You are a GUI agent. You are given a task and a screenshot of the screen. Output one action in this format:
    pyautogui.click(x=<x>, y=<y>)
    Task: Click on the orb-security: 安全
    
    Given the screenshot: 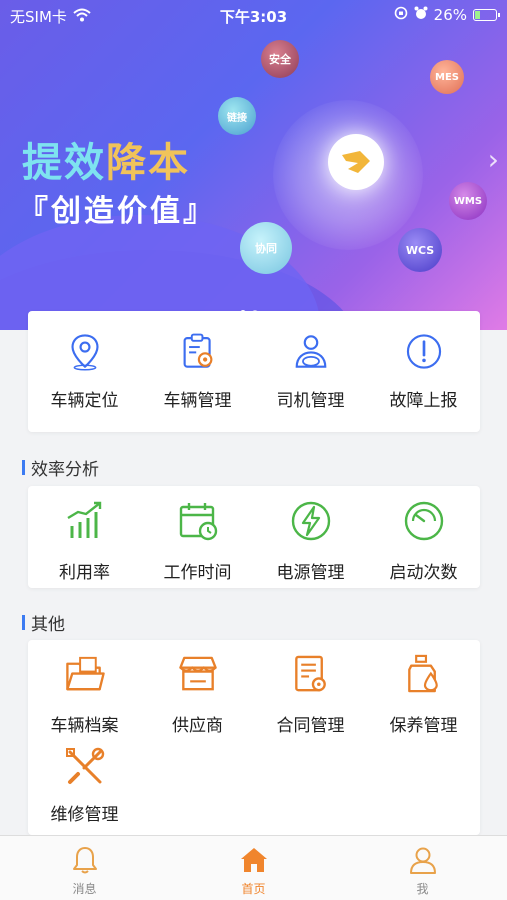 What is the action you would take?
    pyautogui.click(x=280, y=59)
    